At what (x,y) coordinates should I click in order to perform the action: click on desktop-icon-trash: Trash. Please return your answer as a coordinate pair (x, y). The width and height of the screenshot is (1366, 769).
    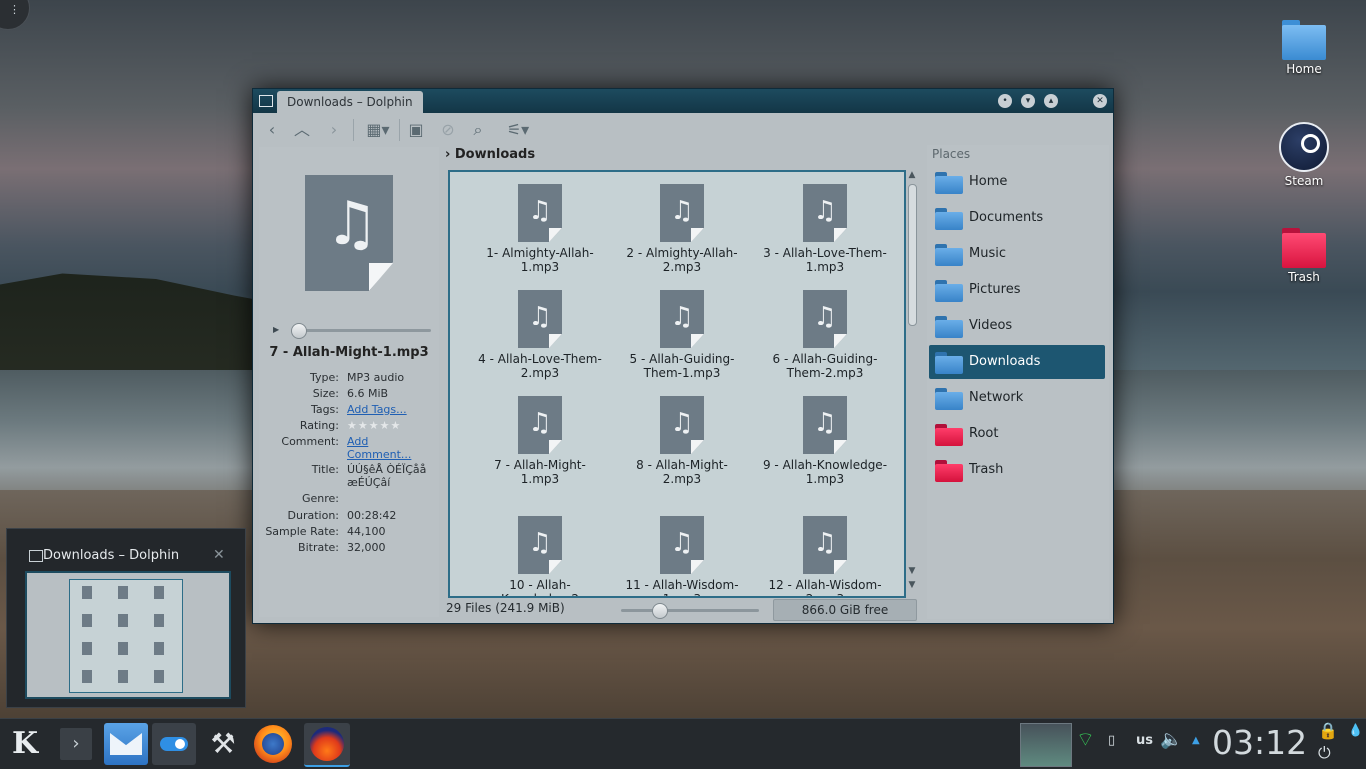
    Looking at the image, I should click on (1304, 256).